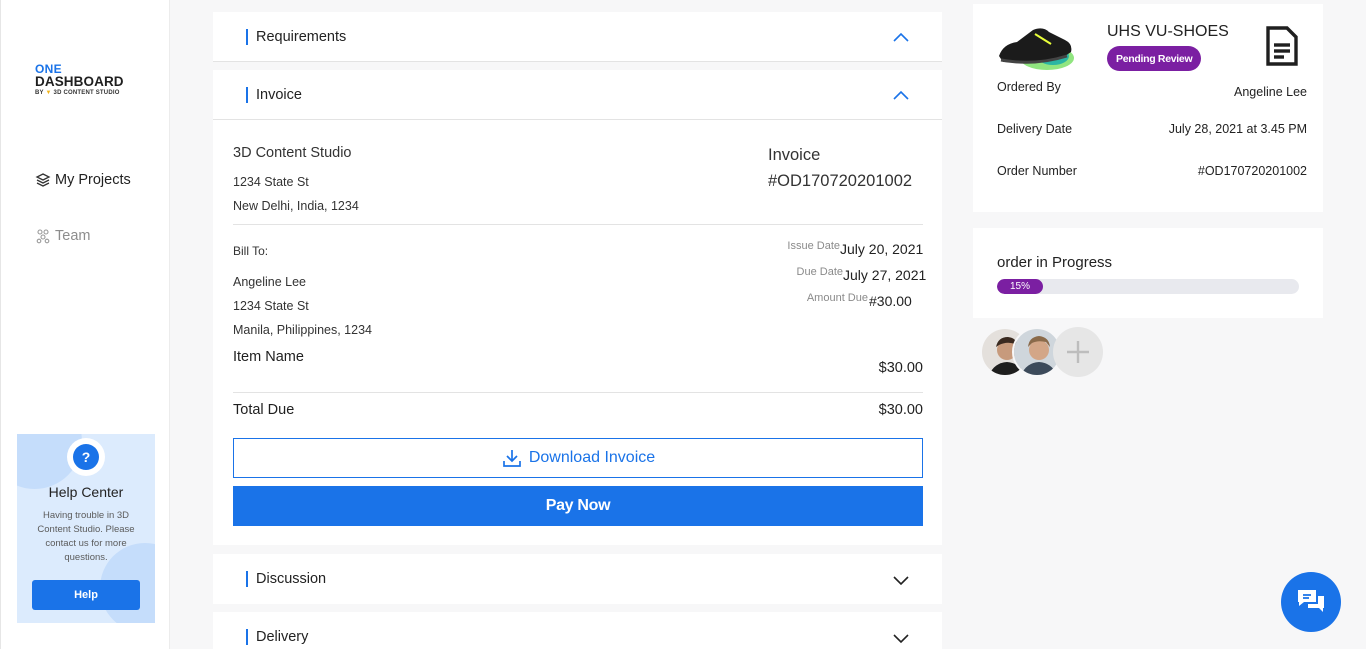 The image size is (1366, 649). I want to click on invoice-header: Invoice, so click(577, 95).